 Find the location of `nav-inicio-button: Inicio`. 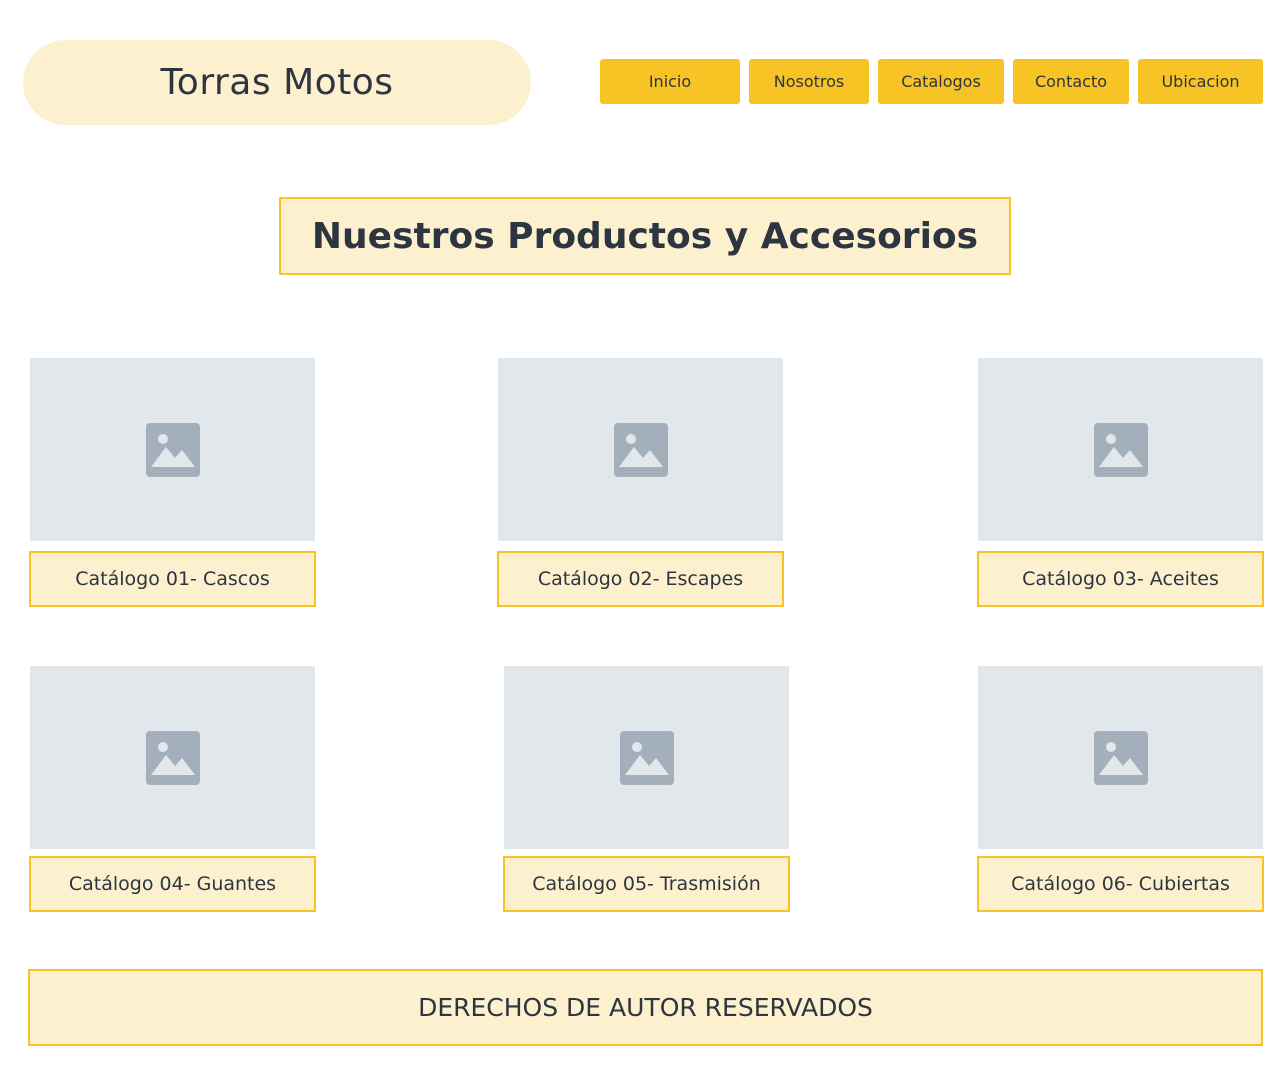

nav-inicio-button: Inicio is located at coordinates (670, 81).